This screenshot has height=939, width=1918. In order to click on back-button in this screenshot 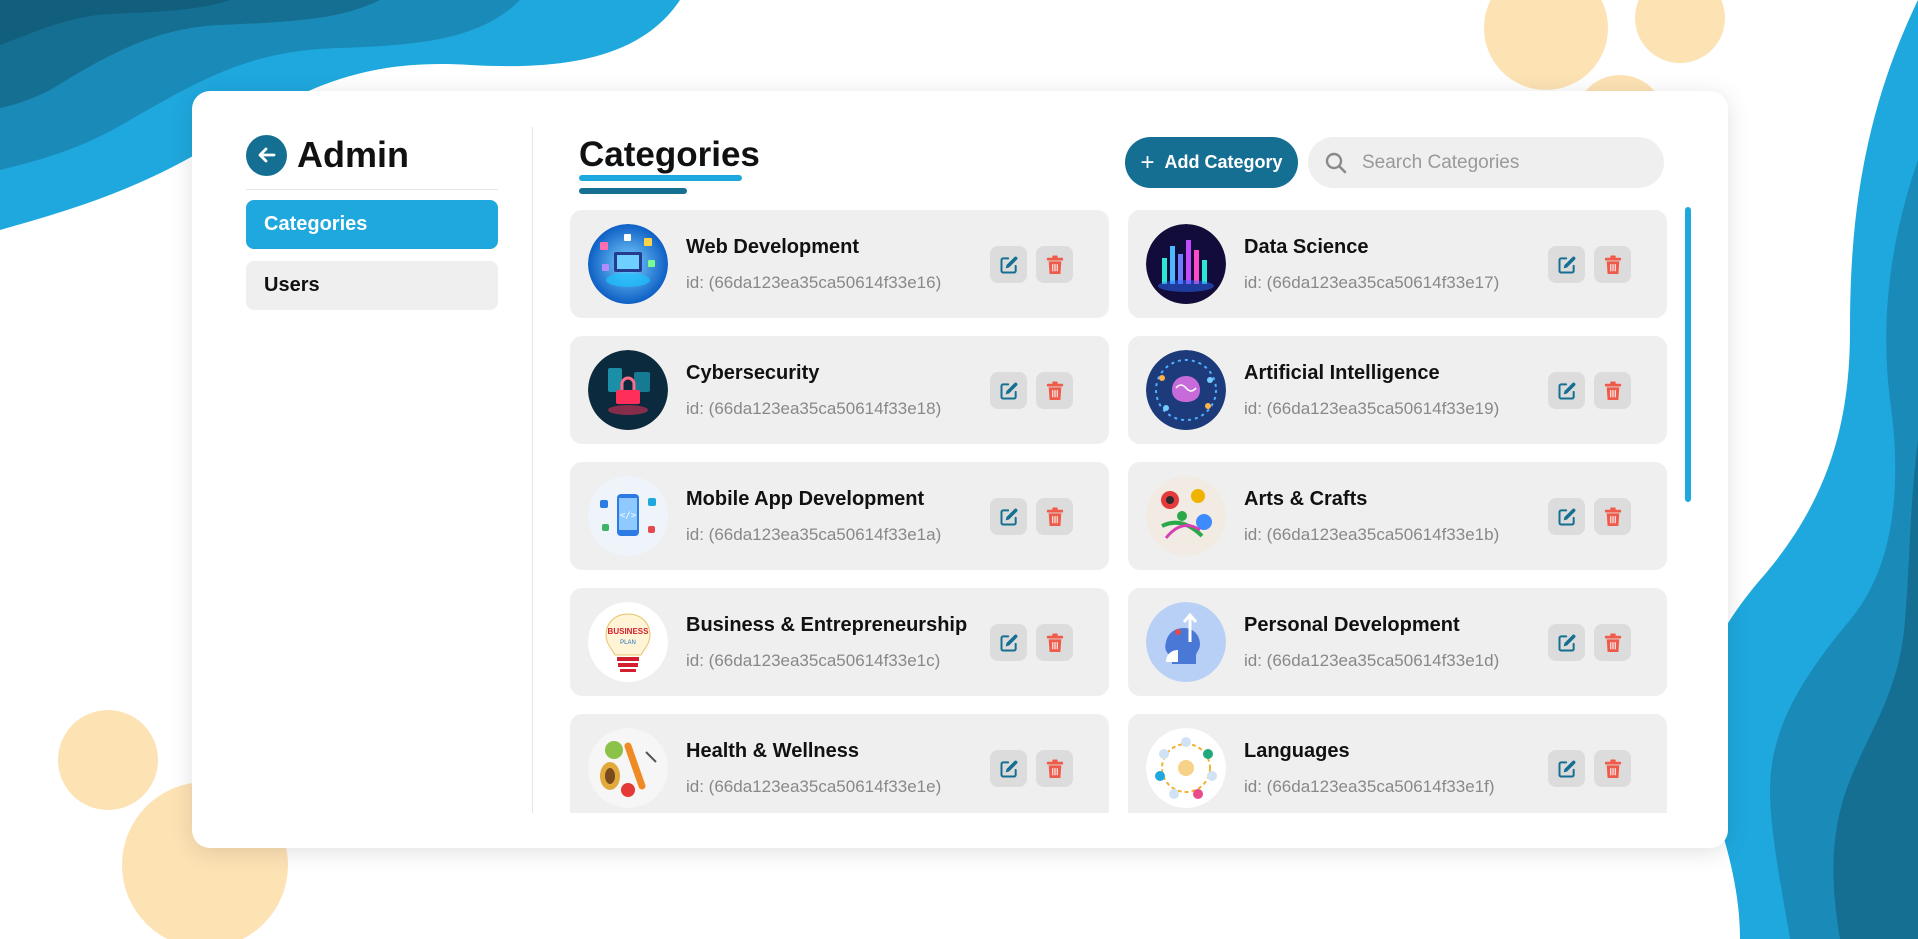, I will do `click(266, 155)`.